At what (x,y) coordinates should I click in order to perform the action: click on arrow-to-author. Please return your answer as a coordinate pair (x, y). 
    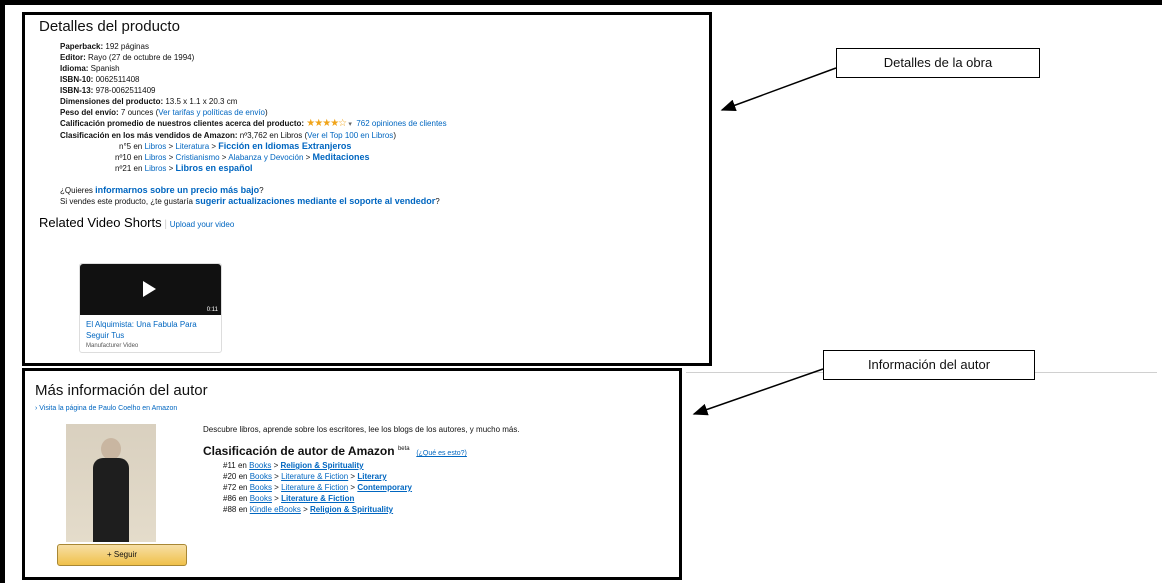
    Looking at the image, I should click on (758, 392).